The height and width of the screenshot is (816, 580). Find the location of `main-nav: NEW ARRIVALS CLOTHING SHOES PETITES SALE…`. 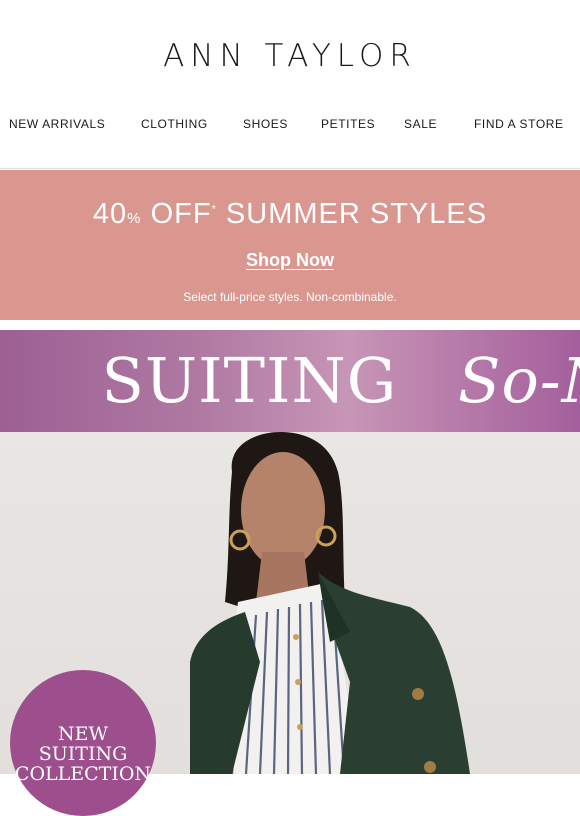

main-nav: NEW ARRIVALS CLOTHING SHOES PETITES SALE… is located at coordinates (290, 124).